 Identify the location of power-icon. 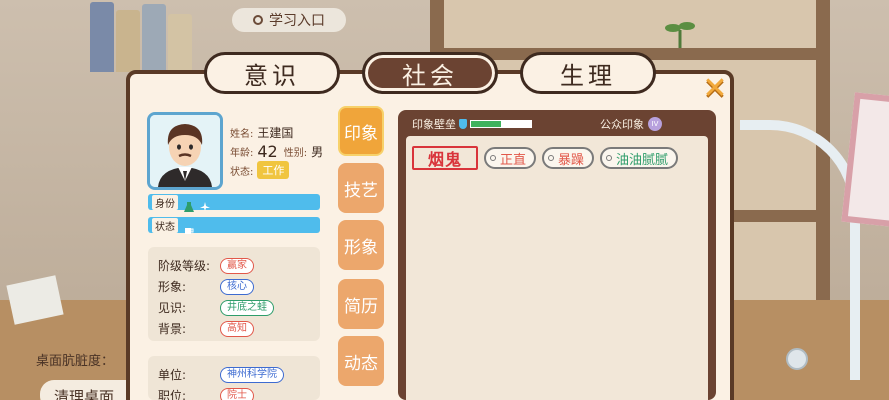
(797, 359).